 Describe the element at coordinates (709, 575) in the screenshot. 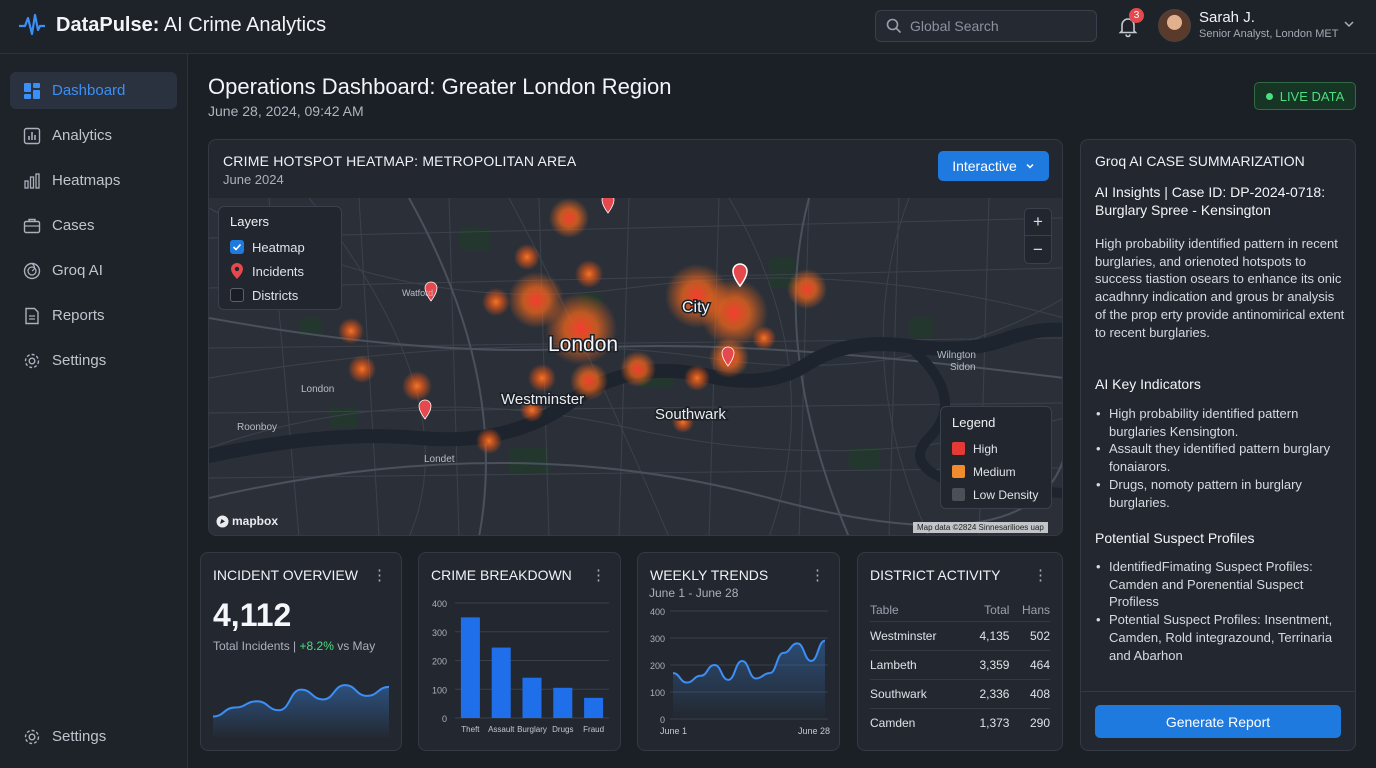

I see `card-title: WEEKLY TRENDS` at that location.